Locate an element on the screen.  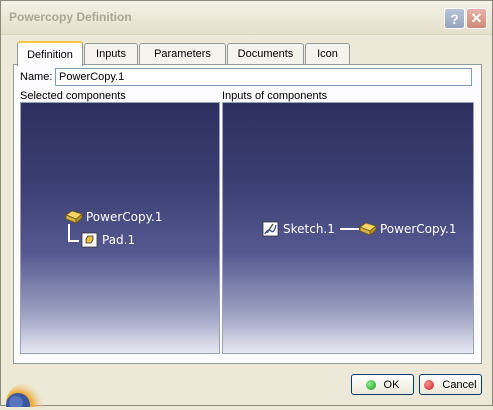
selected-components-label: Selected components is located at coordinates (73, 96).